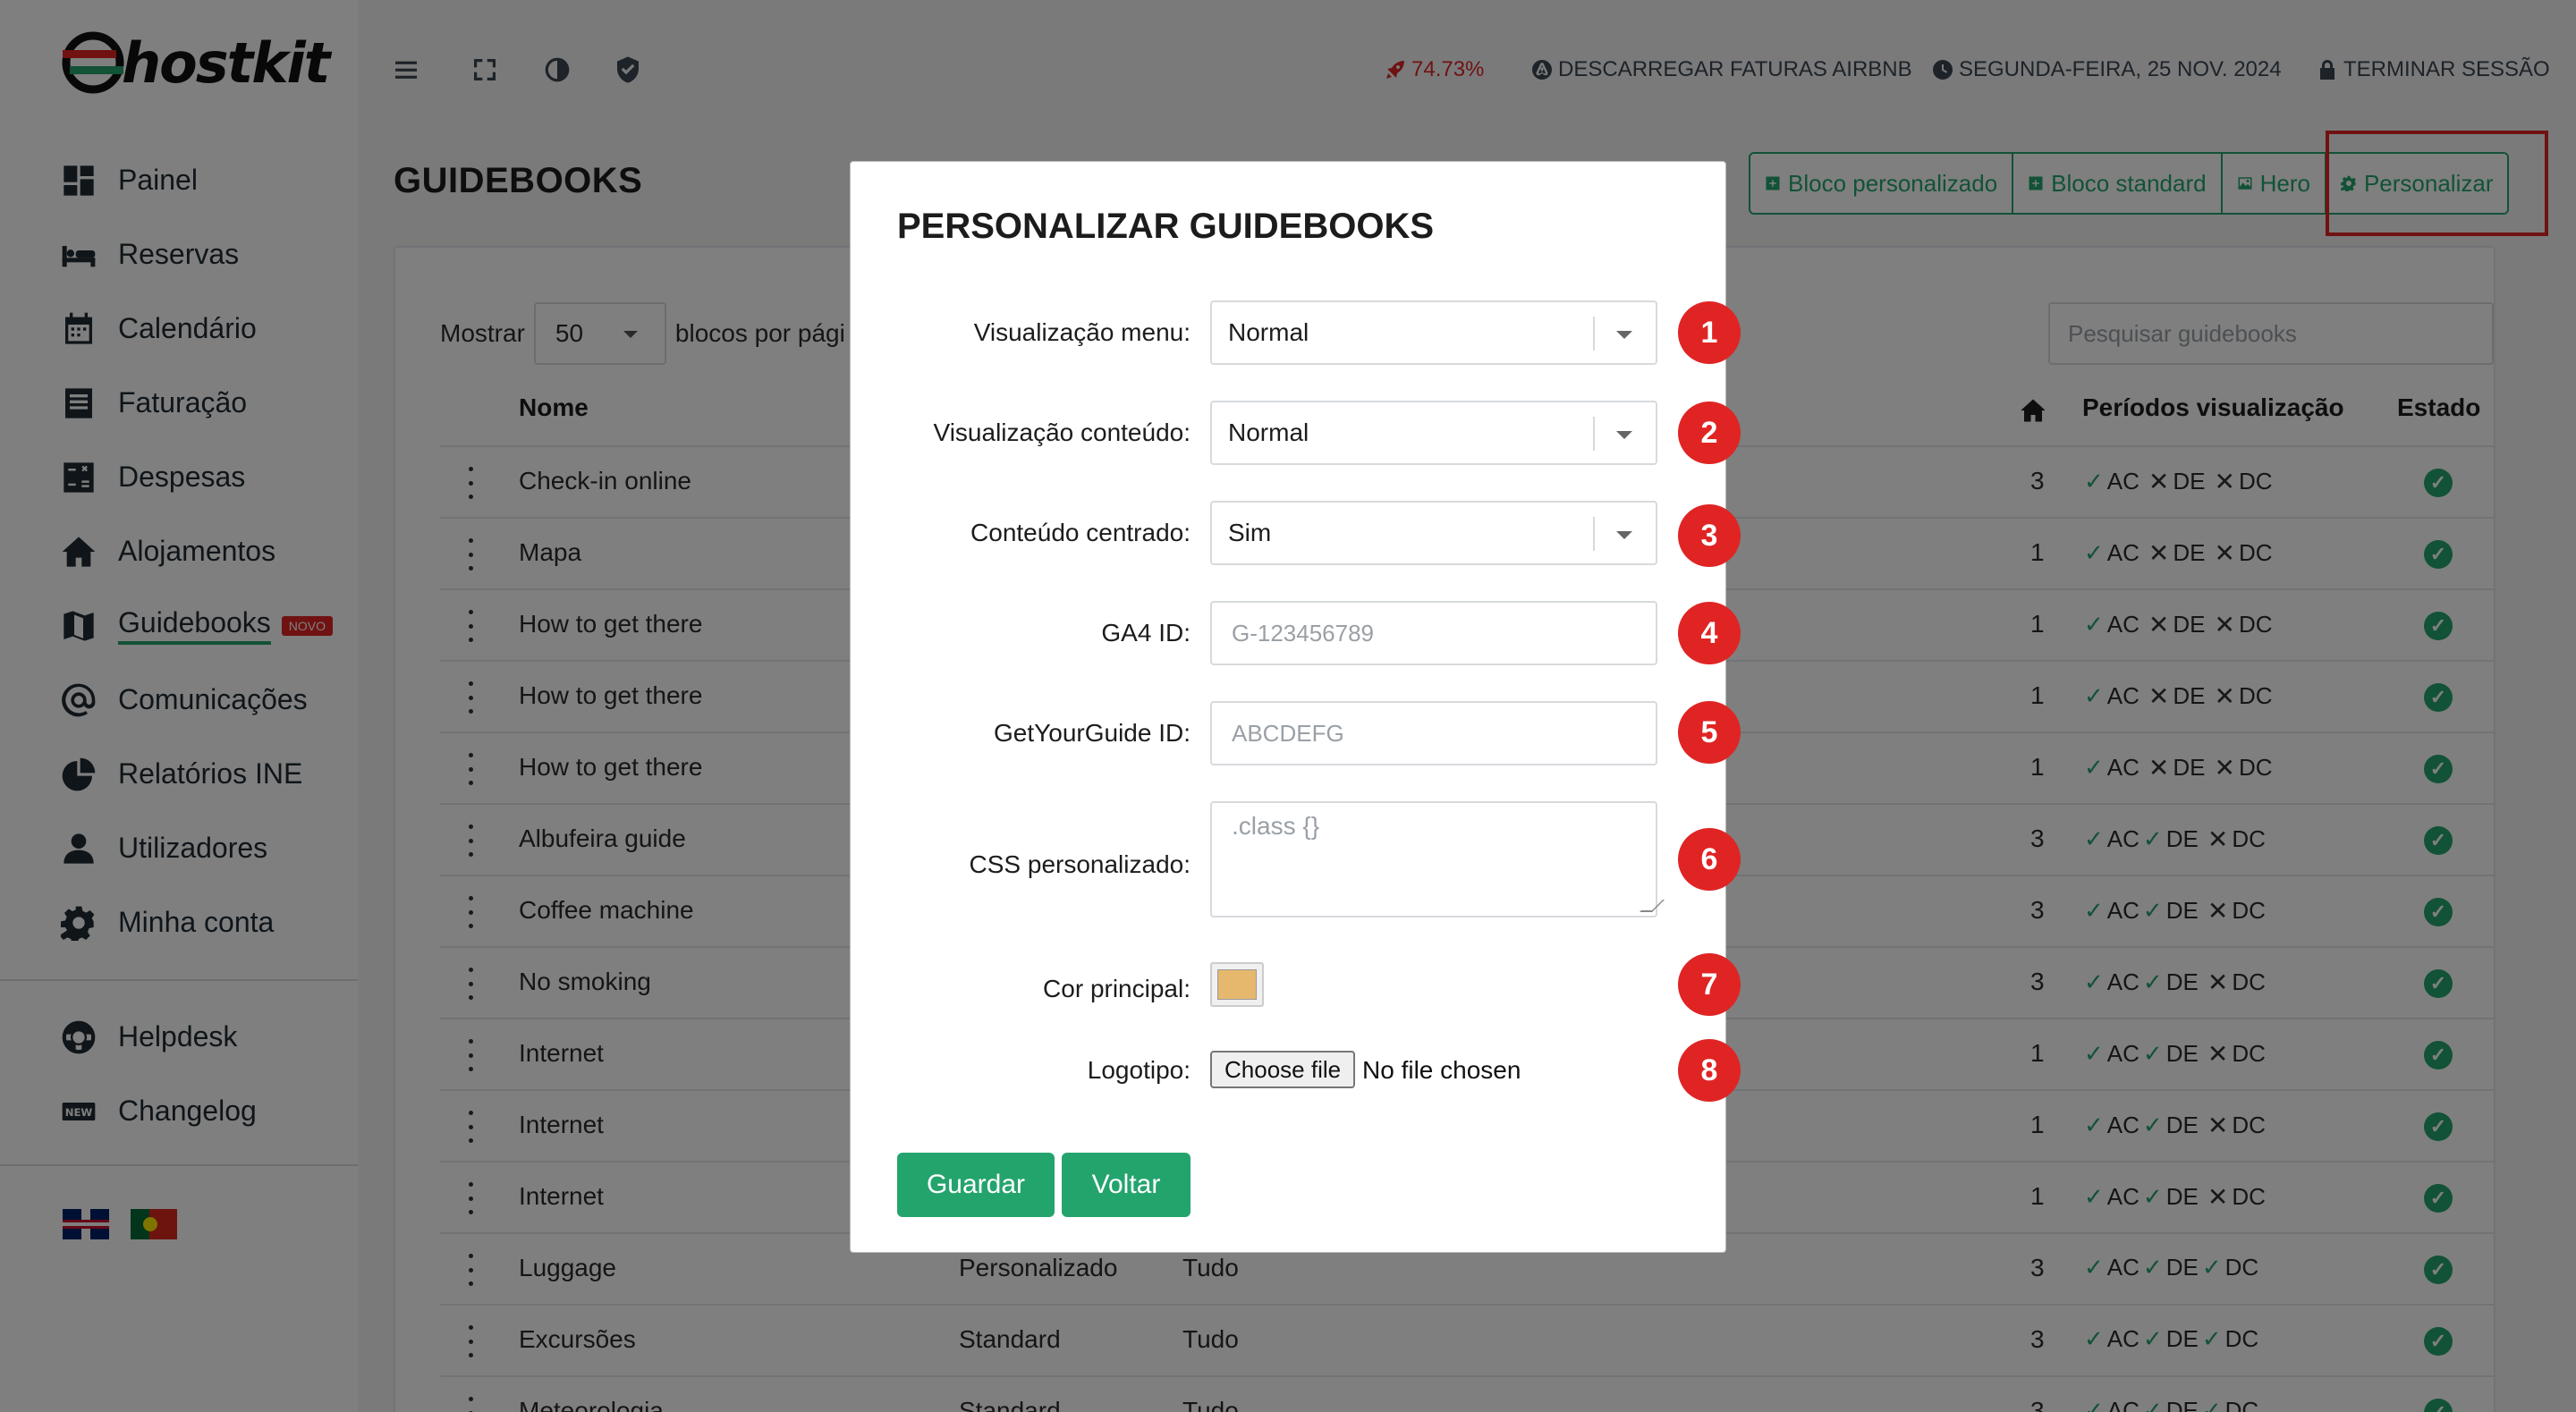 This screenshot has height=1412, width=2576. I want to click on main-color-label: Cor principal:, so click(1117, 989).